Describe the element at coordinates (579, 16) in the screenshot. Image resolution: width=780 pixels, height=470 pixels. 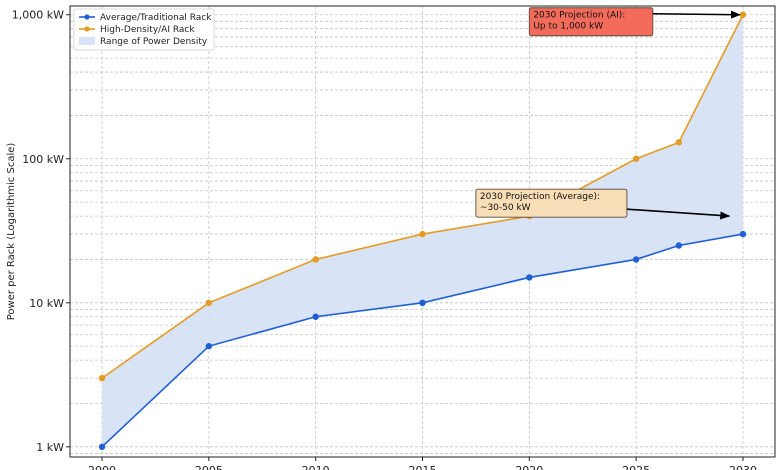
I see `annotation-text: 2030 Projection (AI):` at that location.